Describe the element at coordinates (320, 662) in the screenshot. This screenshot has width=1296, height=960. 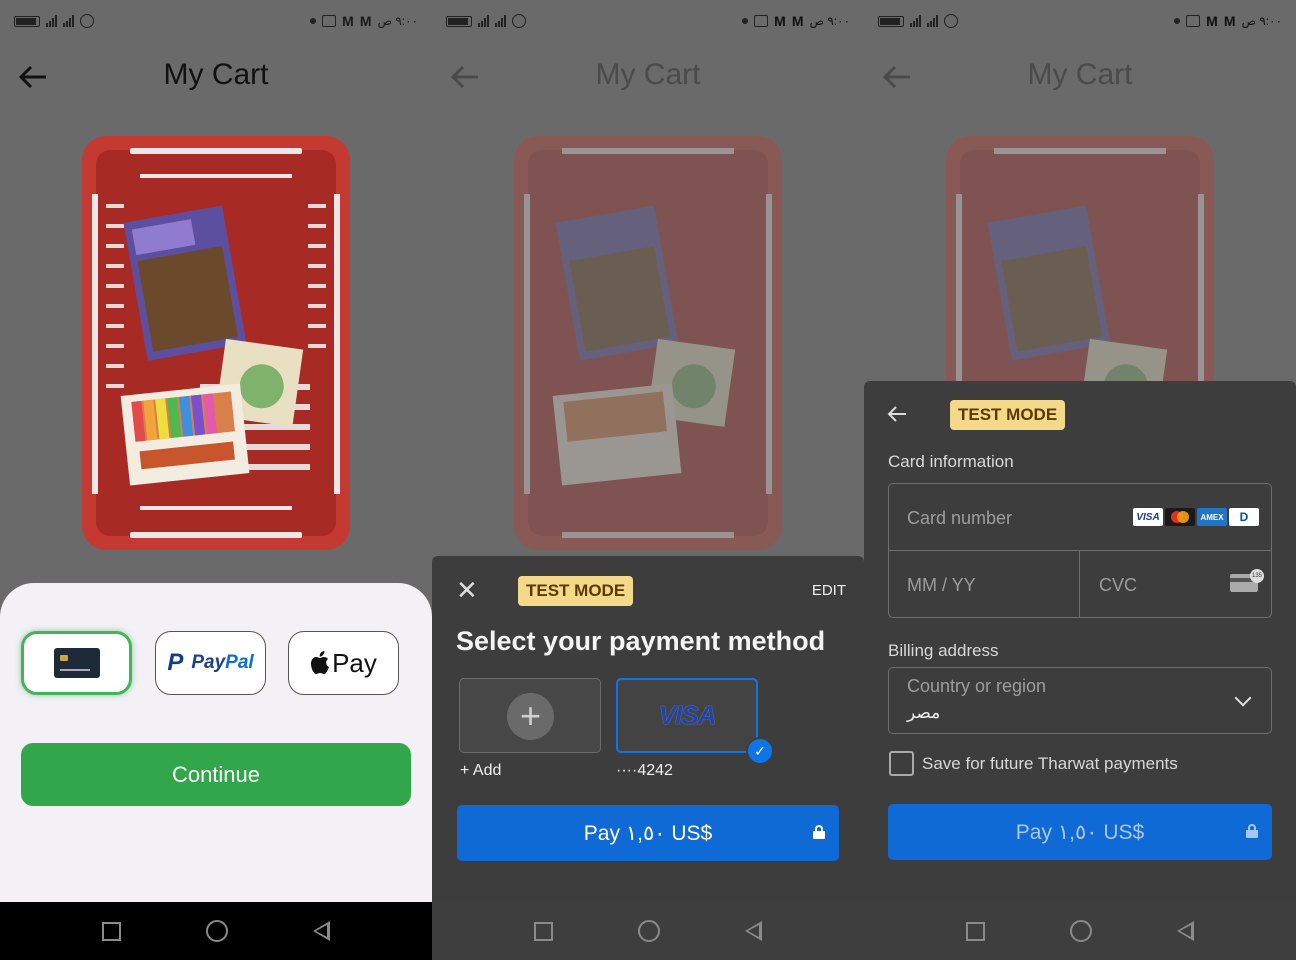
I see `apple-logo-icon` at that location.